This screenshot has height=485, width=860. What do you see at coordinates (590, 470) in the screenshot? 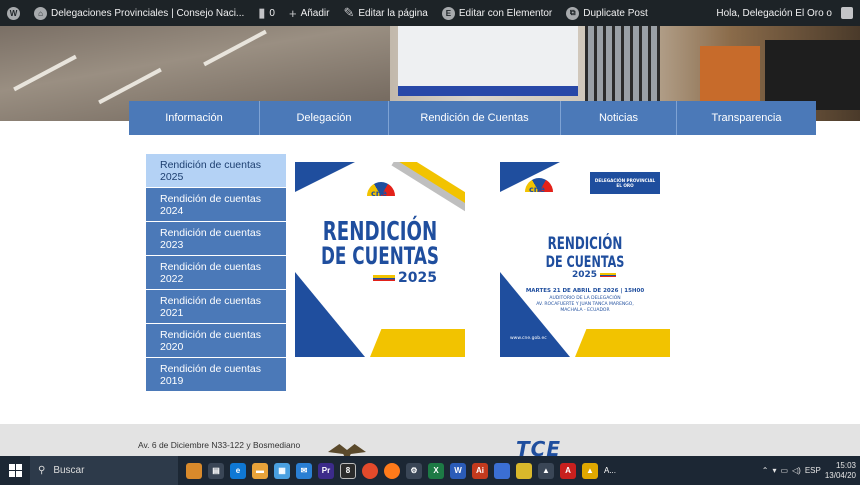
I see `warning-app-icon: ▲` at bounding box center [590, 470].